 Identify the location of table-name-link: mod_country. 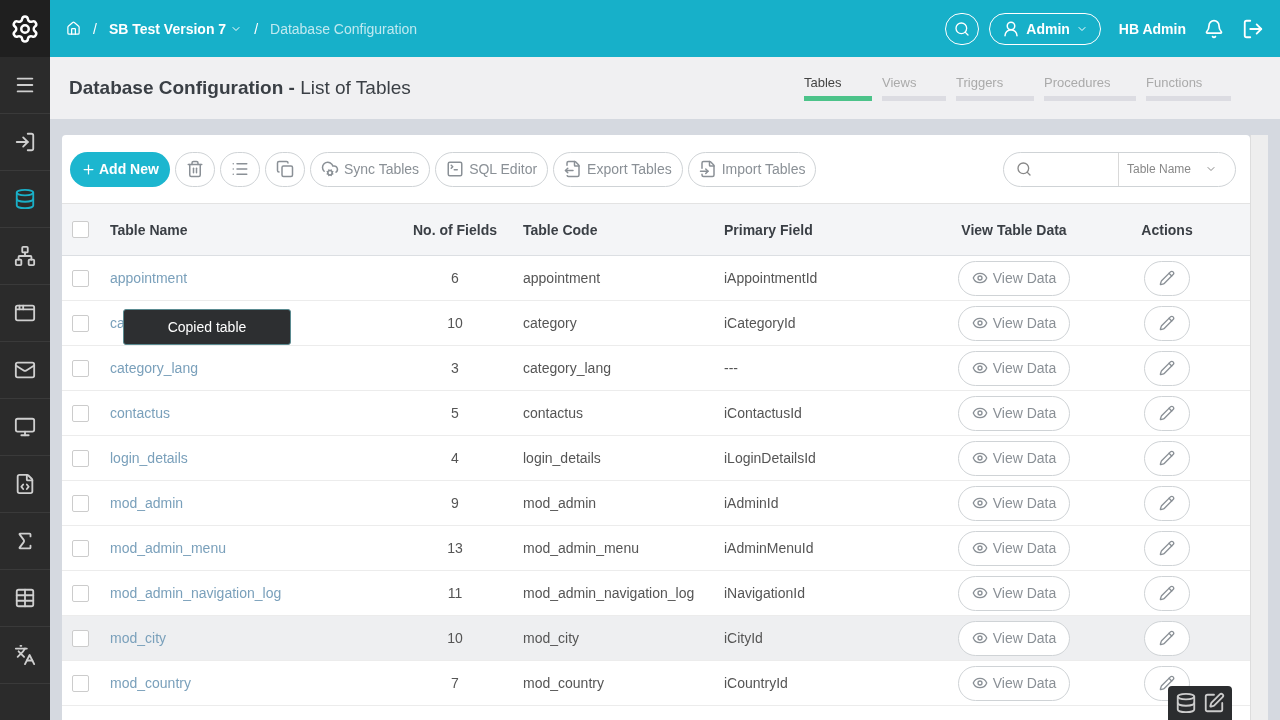
(150, 683).